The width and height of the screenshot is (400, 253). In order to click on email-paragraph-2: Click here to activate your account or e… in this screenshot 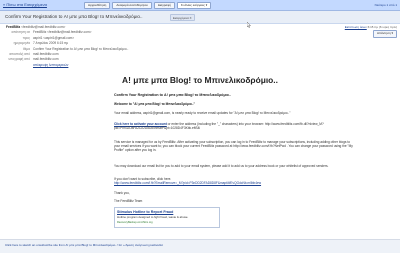, I will do `click(234, 126)`.